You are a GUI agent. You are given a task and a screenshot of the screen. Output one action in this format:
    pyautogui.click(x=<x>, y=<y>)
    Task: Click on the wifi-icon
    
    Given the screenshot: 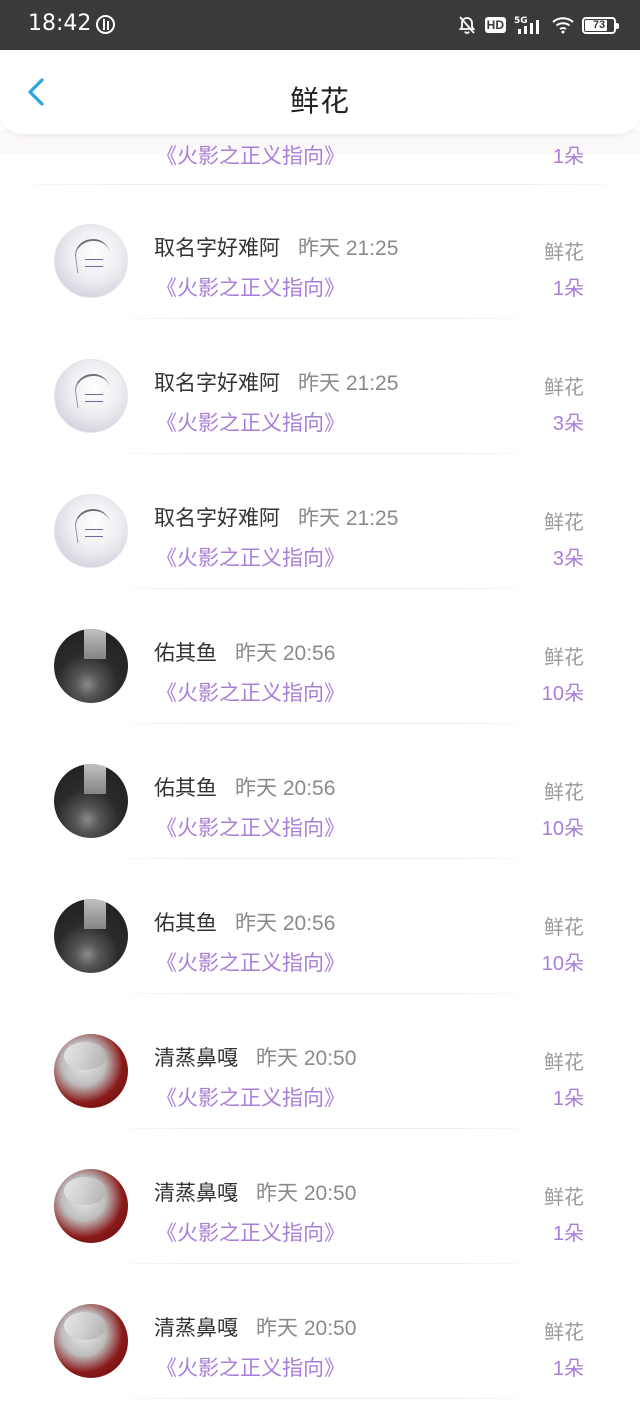 What is the action you would take?
    pyautogui.click(x=563, y=25)
    